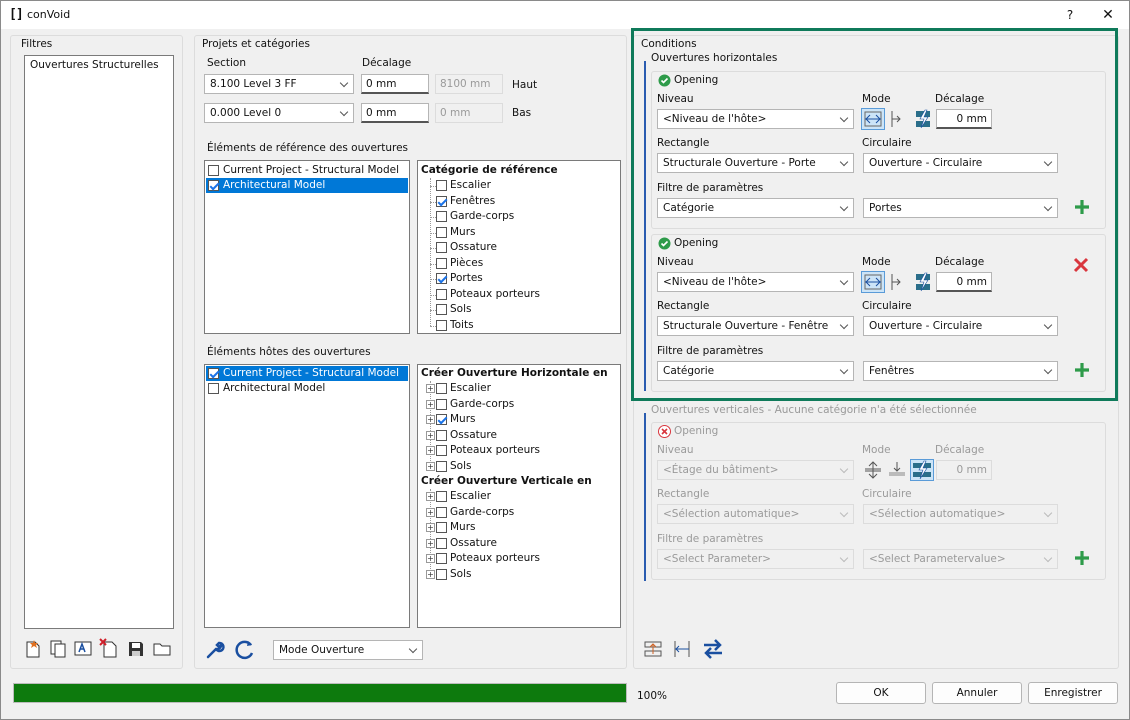 The width and height of the screenshot is (1130, 720). What do you see at coordinates (960, 208) in the screenshot?
I see `filter-value-select: Portes` at bounding box center [960, 208].